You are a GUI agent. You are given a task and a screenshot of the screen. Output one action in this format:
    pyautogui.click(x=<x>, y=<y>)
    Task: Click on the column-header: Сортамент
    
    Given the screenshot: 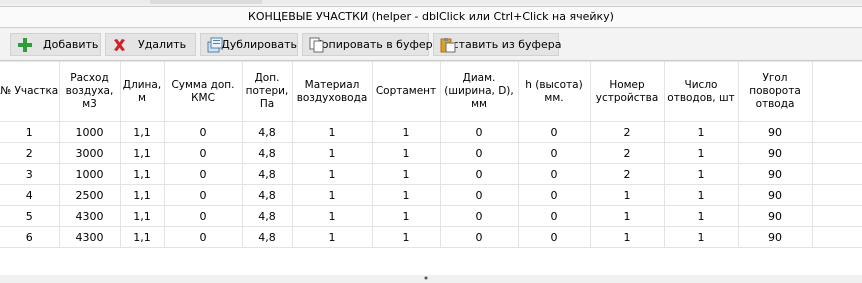 What is the action you would take?
    pyautogui.click(x=406, y=91)
    